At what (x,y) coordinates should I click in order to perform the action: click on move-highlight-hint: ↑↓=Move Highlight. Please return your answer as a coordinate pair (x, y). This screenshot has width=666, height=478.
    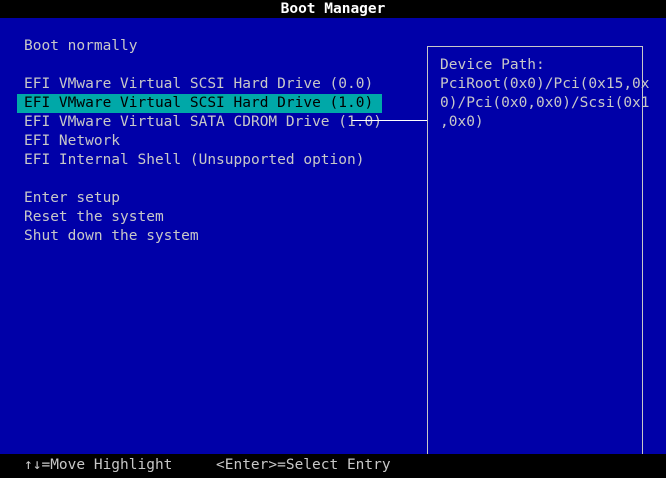
    Looking at the image, I should click on (98, 465).